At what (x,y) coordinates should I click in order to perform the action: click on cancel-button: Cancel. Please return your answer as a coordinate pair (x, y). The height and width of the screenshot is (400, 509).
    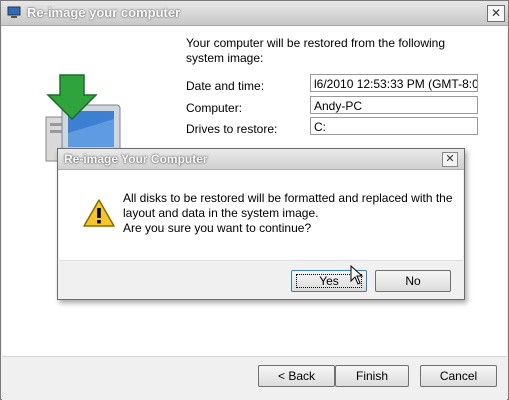
    Looking at the image, I should click on (458, 376).